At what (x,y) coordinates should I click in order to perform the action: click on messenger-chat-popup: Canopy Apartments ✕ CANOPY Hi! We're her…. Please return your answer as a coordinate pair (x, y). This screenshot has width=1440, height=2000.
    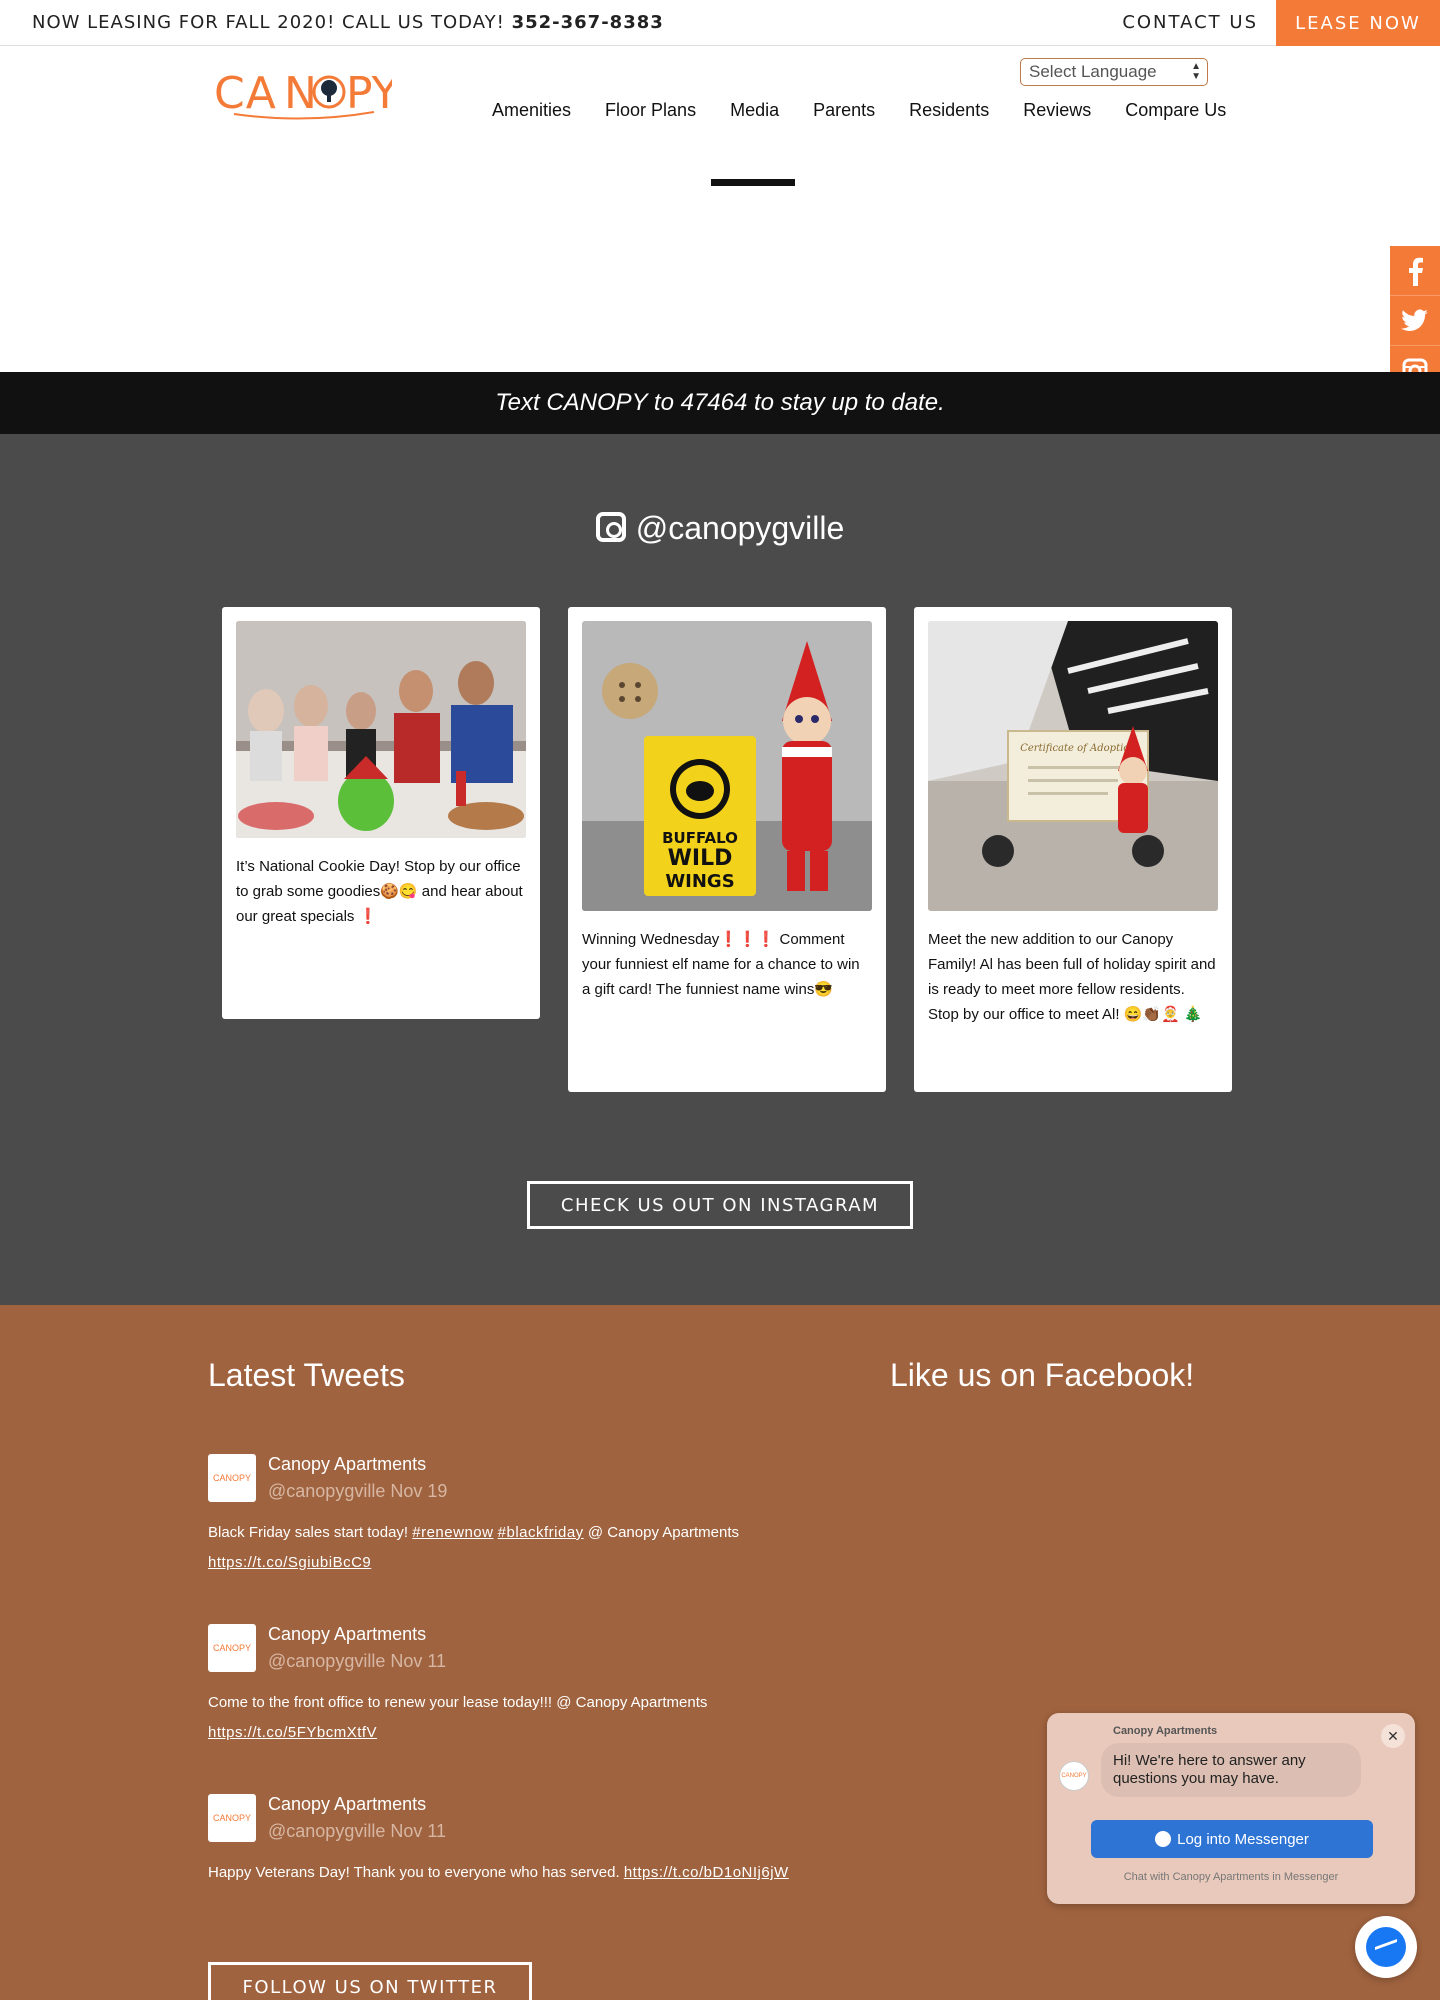
    Looking at the image, I should click on (1231, 1808).